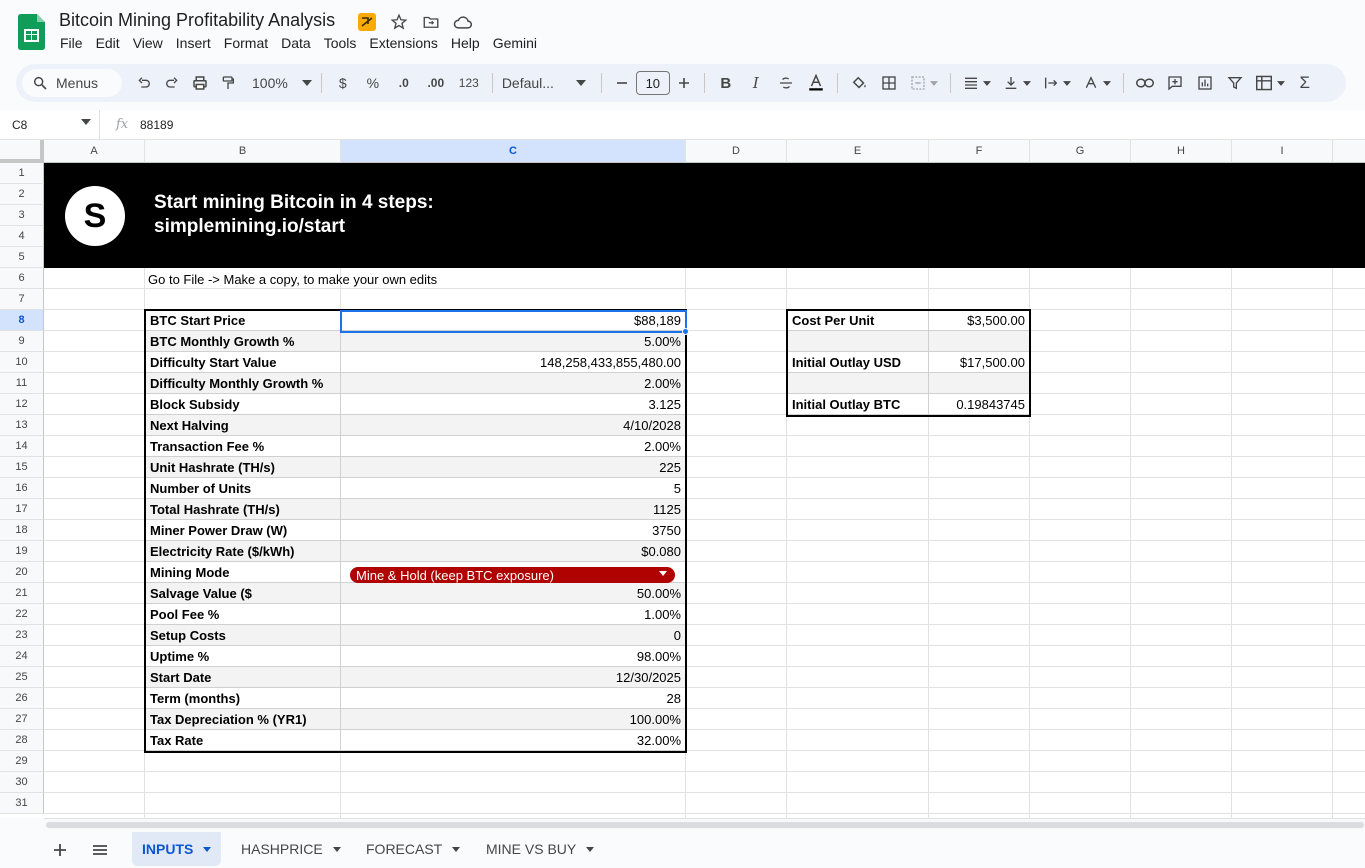  Describe the element at coordinates (513, 467) in the screenshot. I see `input-value: 225` at that location.